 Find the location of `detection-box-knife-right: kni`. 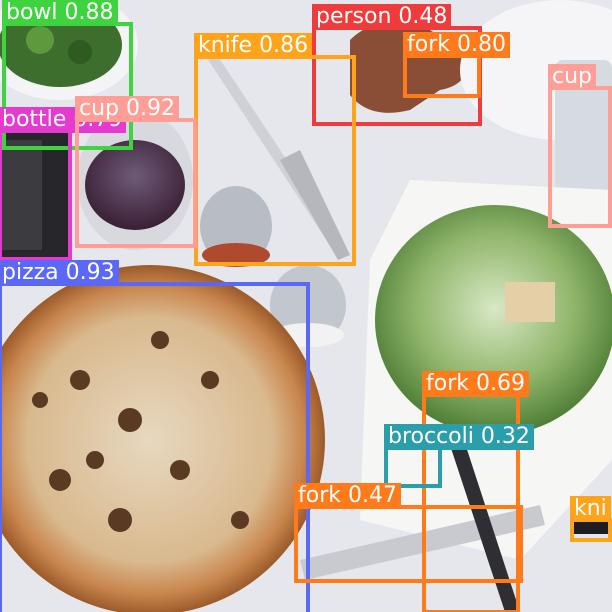

detection-box-knife-right: kni is located at coordinates (591, 519).